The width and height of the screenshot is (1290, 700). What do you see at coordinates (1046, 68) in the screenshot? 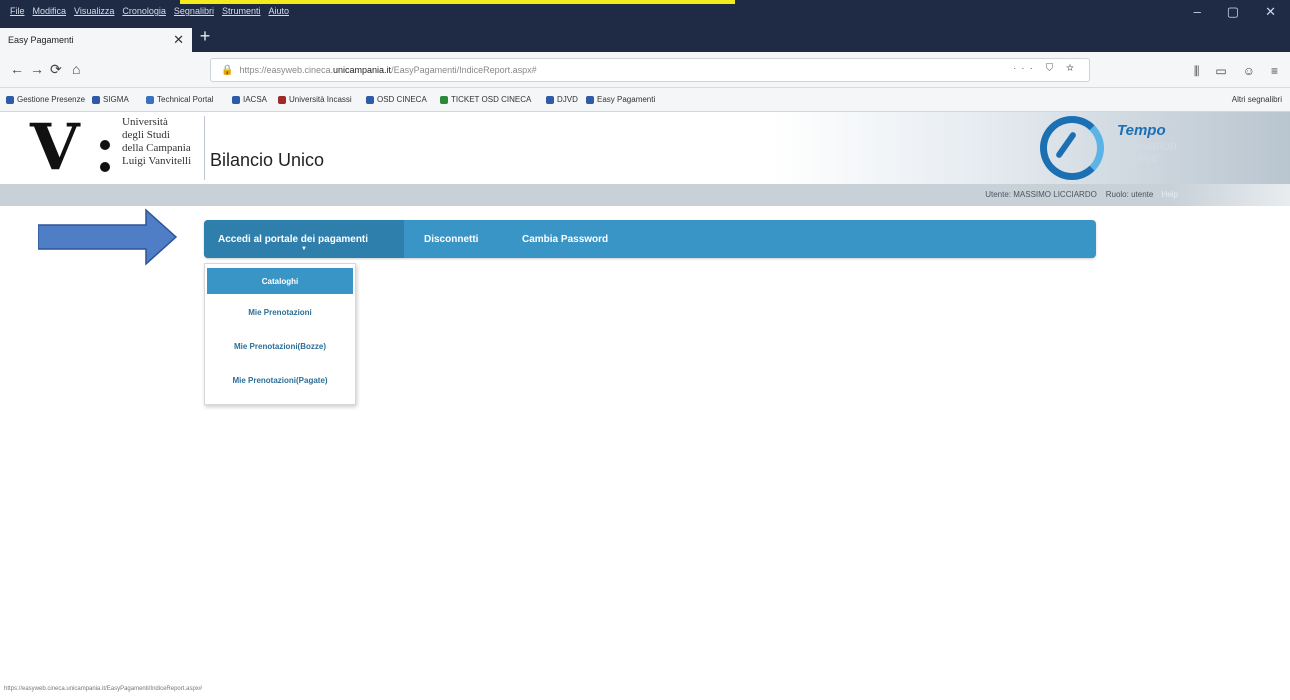
I see `url-actions: ··· ⛉ ☆` at bounding box center [1046, 68].